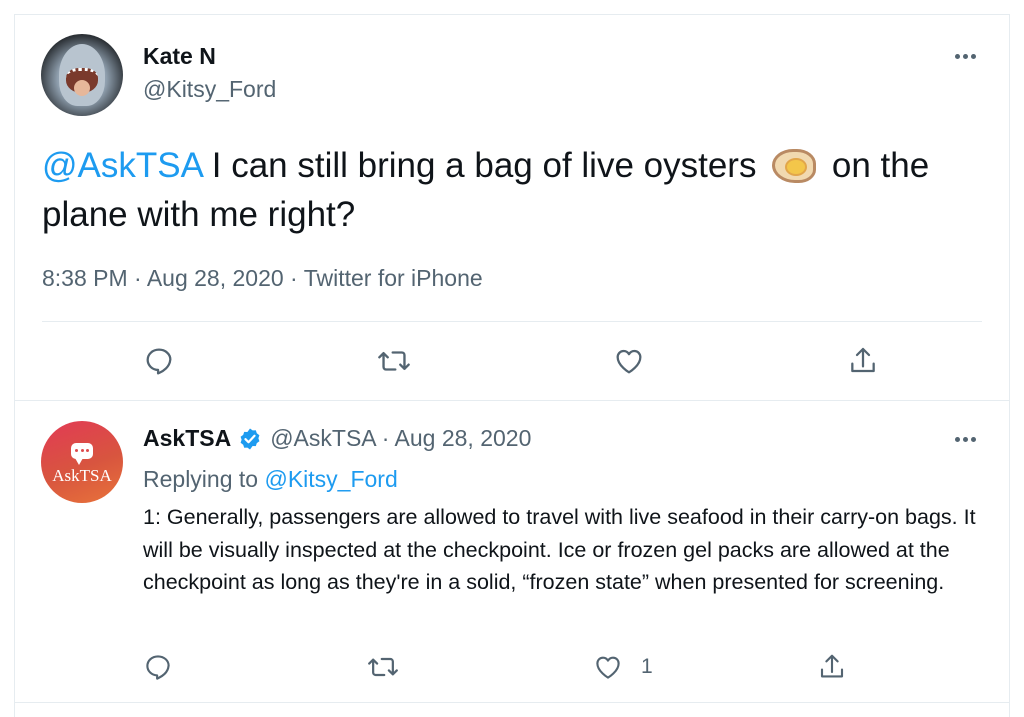  Describe the element at coordinates (179, 56) in the screenshot. I see `author-name: Kate N` at that location.